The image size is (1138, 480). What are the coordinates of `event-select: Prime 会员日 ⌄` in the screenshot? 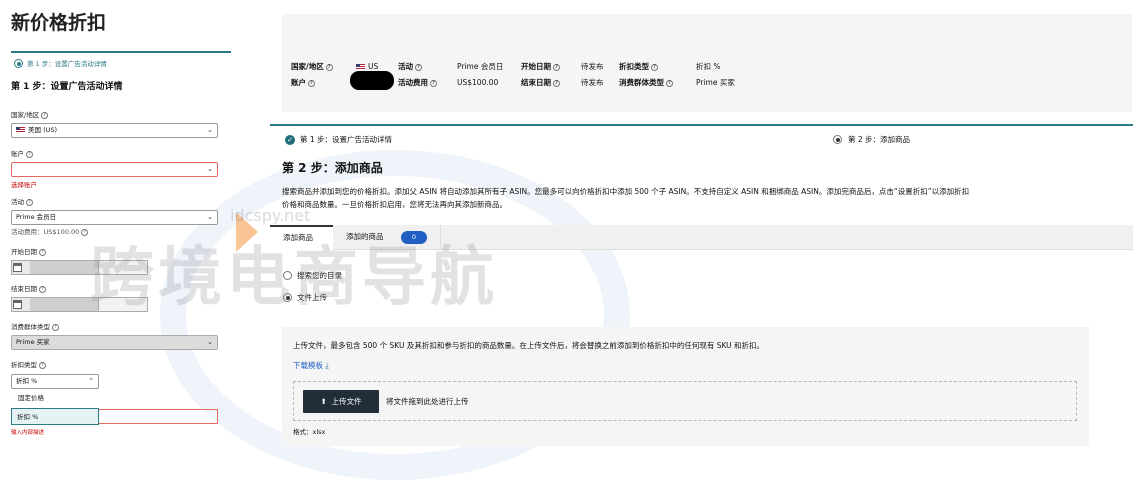 It's located at (114, 217).